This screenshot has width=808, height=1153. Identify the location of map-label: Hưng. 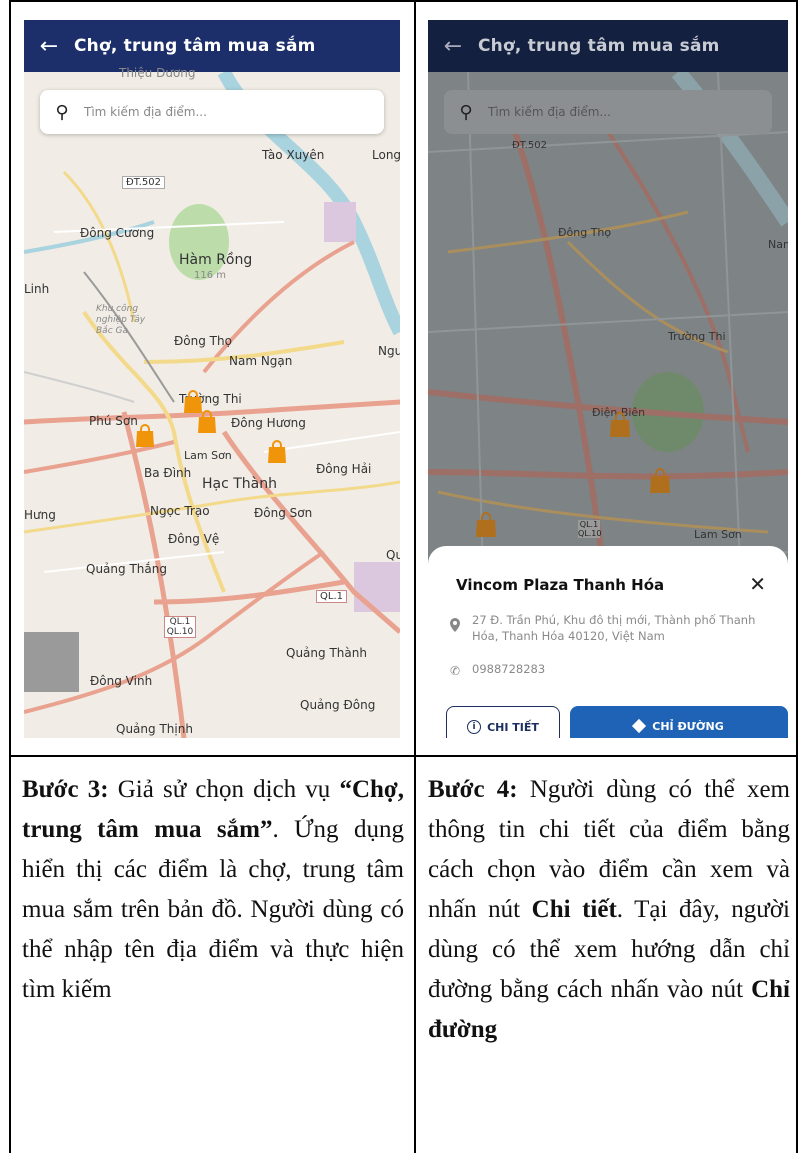
(40, 515).